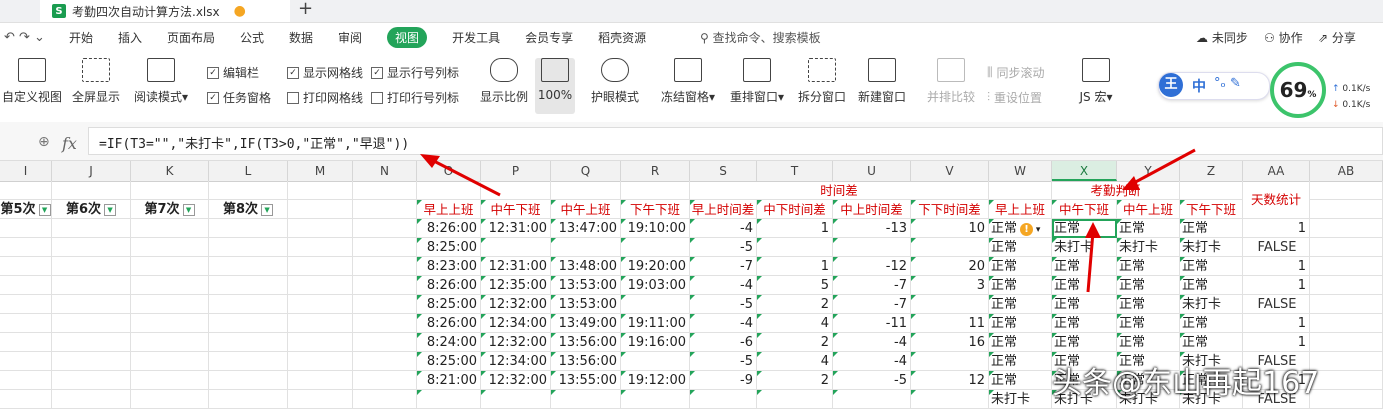 The height and width of the screenshot is (409, 1383). Describe the element at coordinates (464, 176) in the screenshot. I see `arrow-formula` at that location.